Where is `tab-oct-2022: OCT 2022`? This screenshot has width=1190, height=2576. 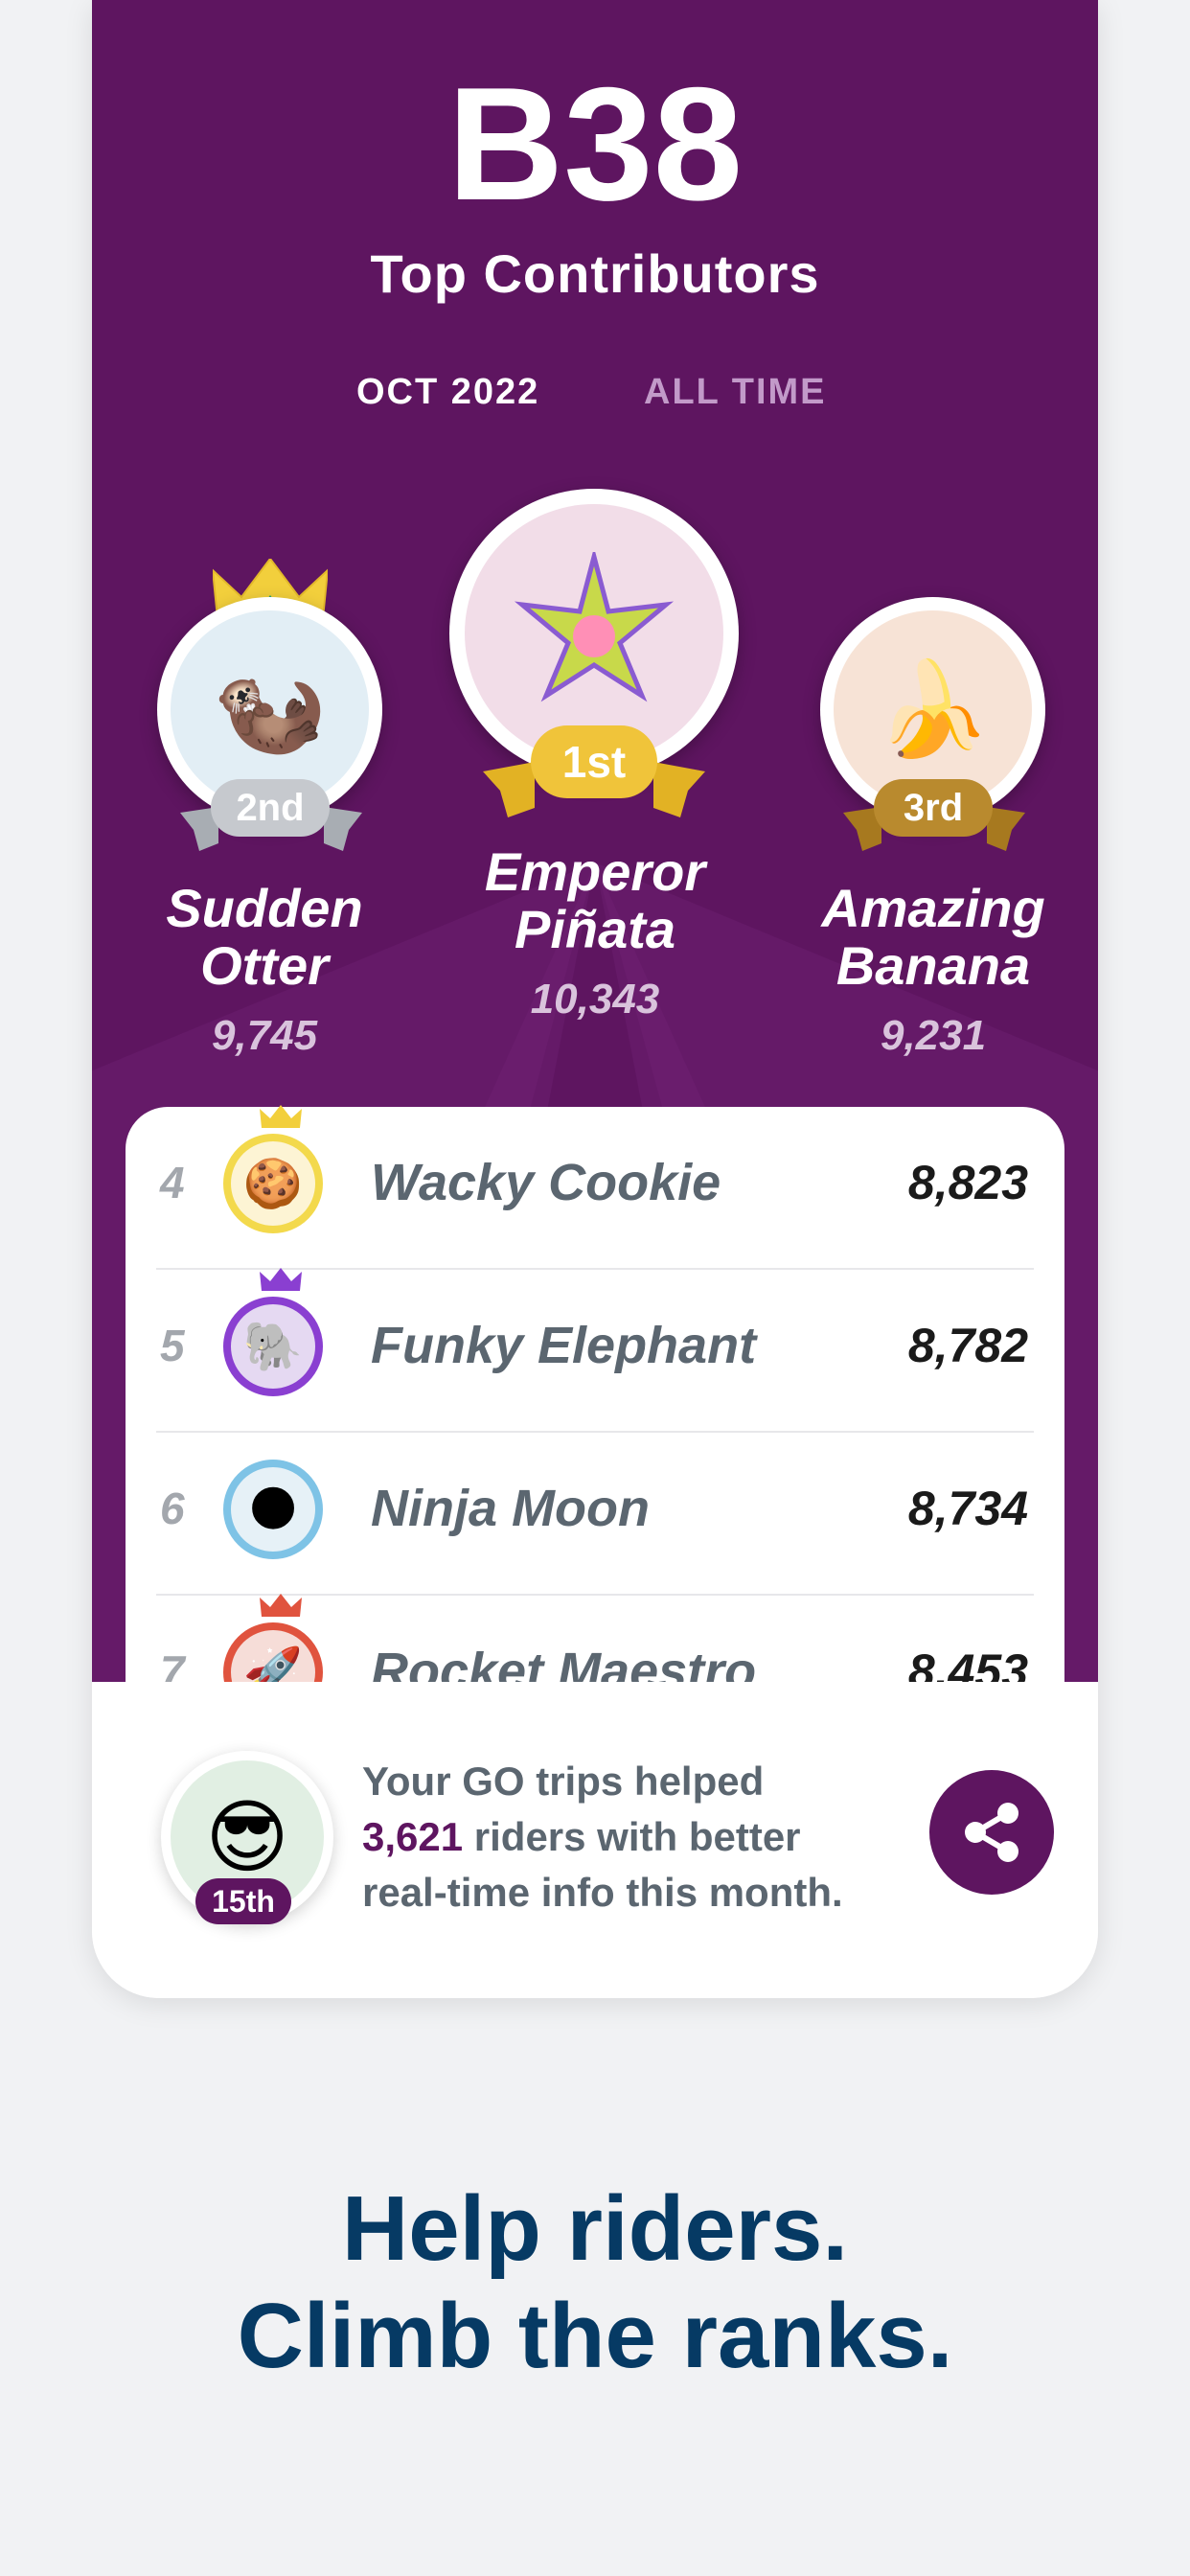 tab-oct-2022: OCT 2022 is located at coordinates (448, 392).